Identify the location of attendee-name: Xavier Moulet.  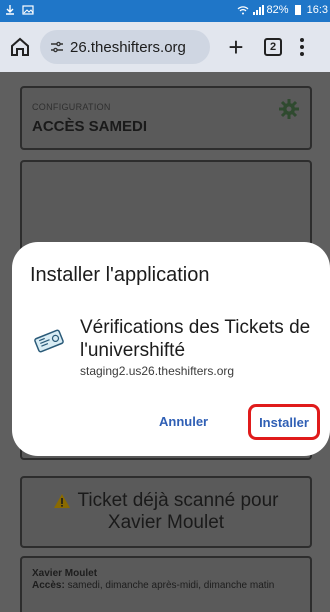
(65, 573).